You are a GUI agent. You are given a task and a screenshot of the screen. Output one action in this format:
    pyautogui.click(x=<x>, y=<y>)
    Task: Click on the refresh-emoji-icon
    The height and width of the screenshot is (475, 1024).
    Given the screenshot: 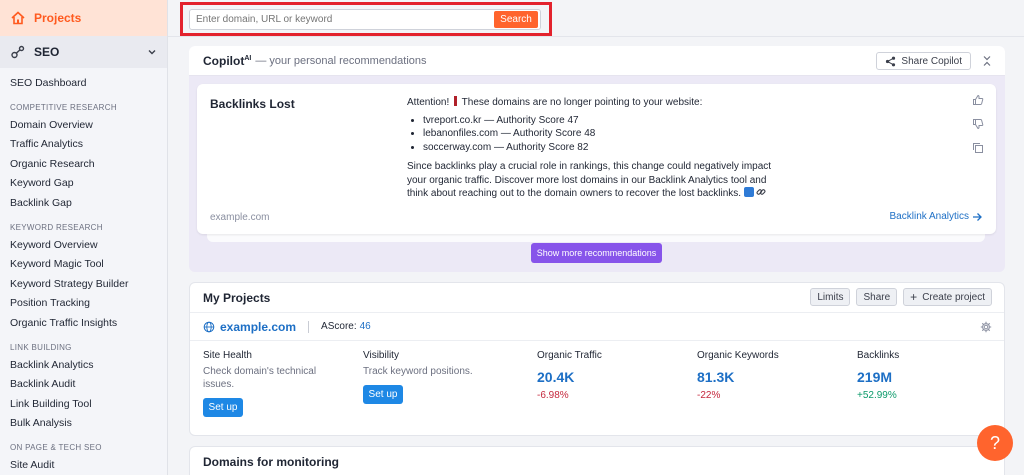 What is the action you would take?
    pyautogui.click(x=749, y=192)
    